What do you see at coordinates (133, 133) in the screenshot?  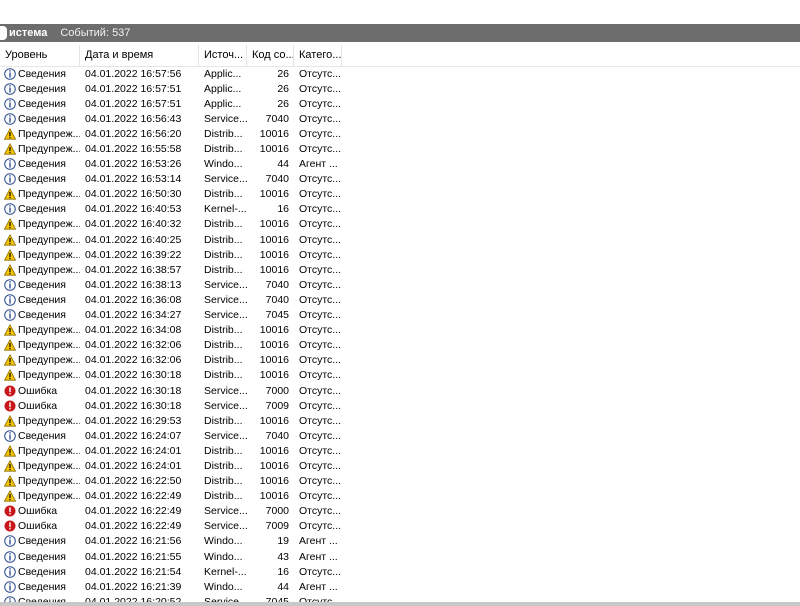 I see `date-cell: 04.01.2022 16:56:20` at bounding box center [133, 133].